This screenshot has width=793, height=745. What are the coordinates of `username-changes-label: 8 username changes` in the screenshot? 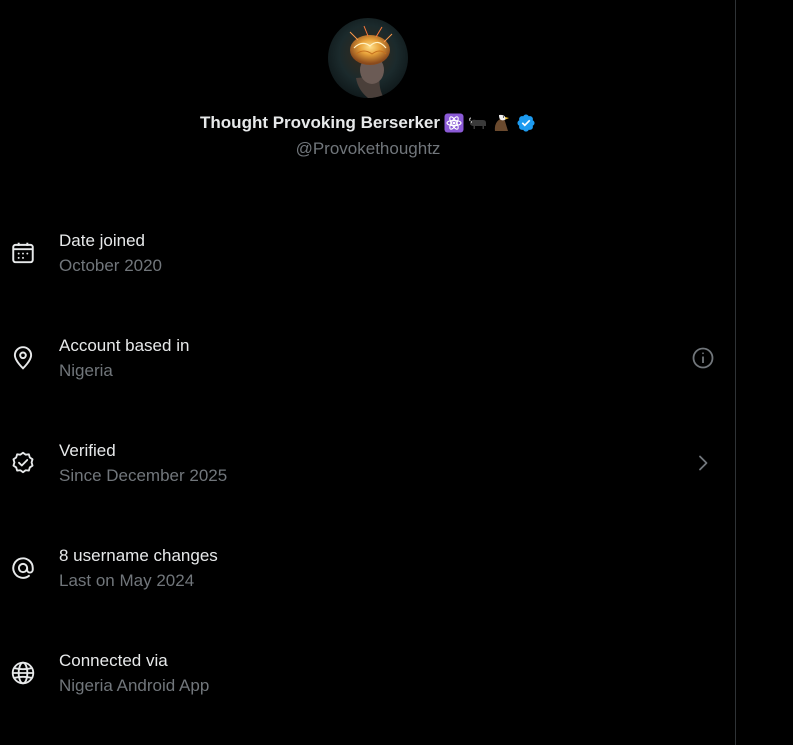 It's located at (138, 555).